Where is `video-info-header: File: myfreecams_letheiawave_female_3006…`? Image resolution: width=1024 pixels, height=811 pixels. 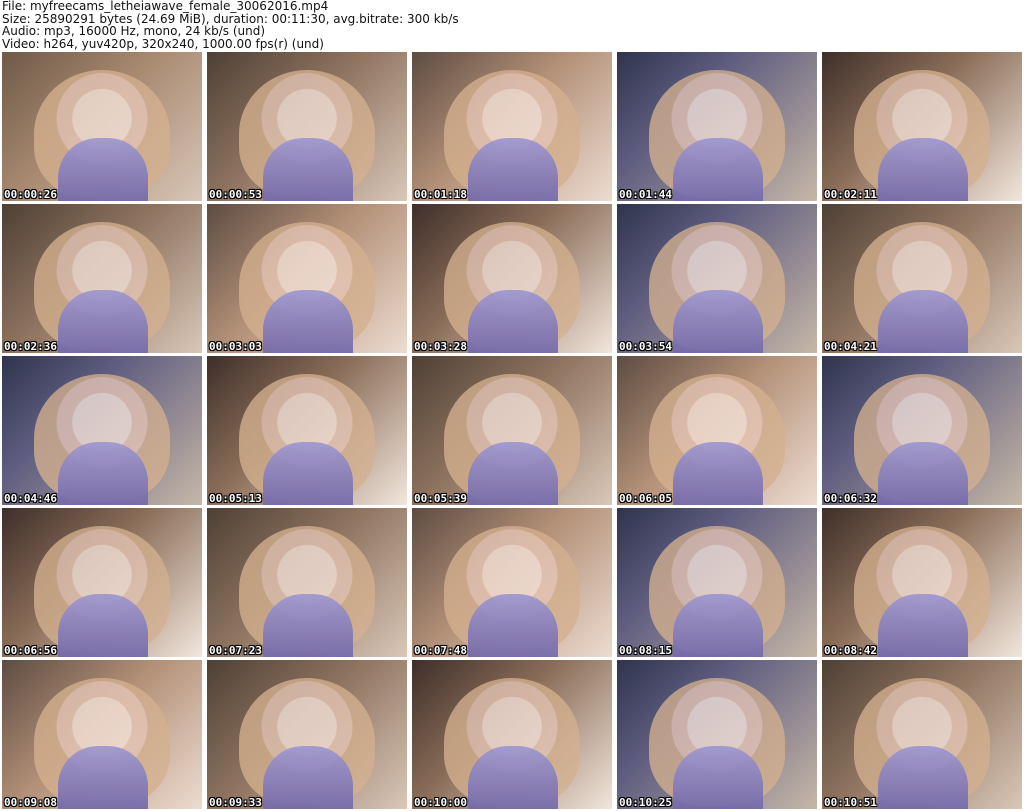
video-info-header: File: myfreecams_letheiawave_female_3006… is located at coordinates (512, 25).